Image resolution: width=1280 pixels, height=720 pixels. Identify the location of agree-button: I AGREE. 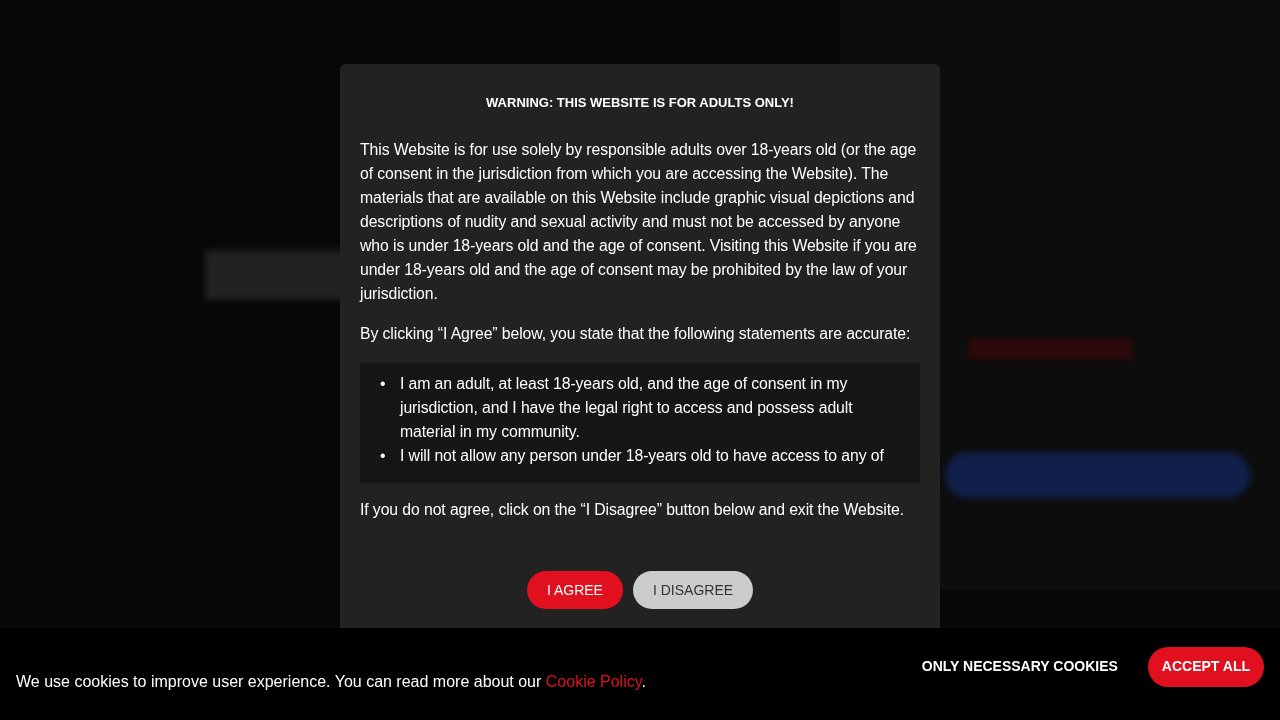
(574, 590).